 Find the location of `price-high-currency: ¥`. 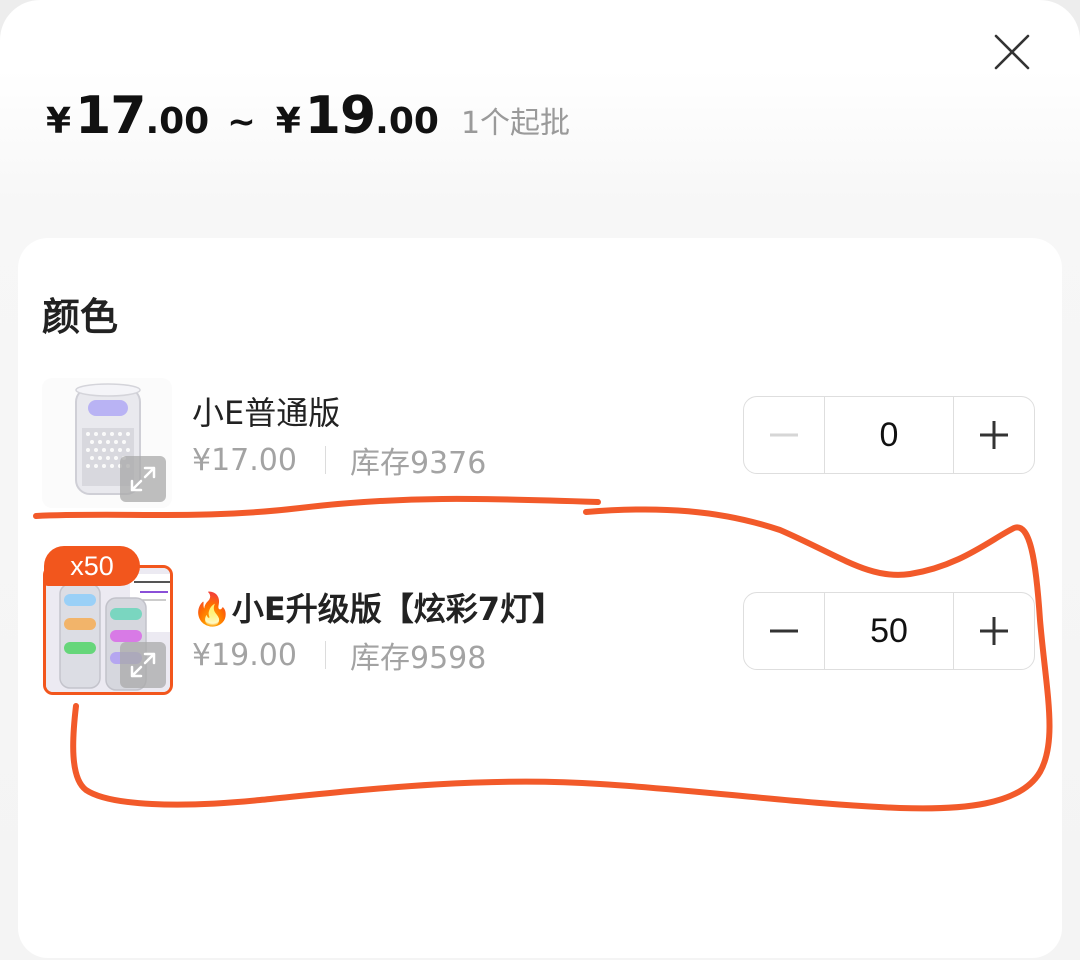

price-high-currency: ¥ is located at coordinates (288, 121).